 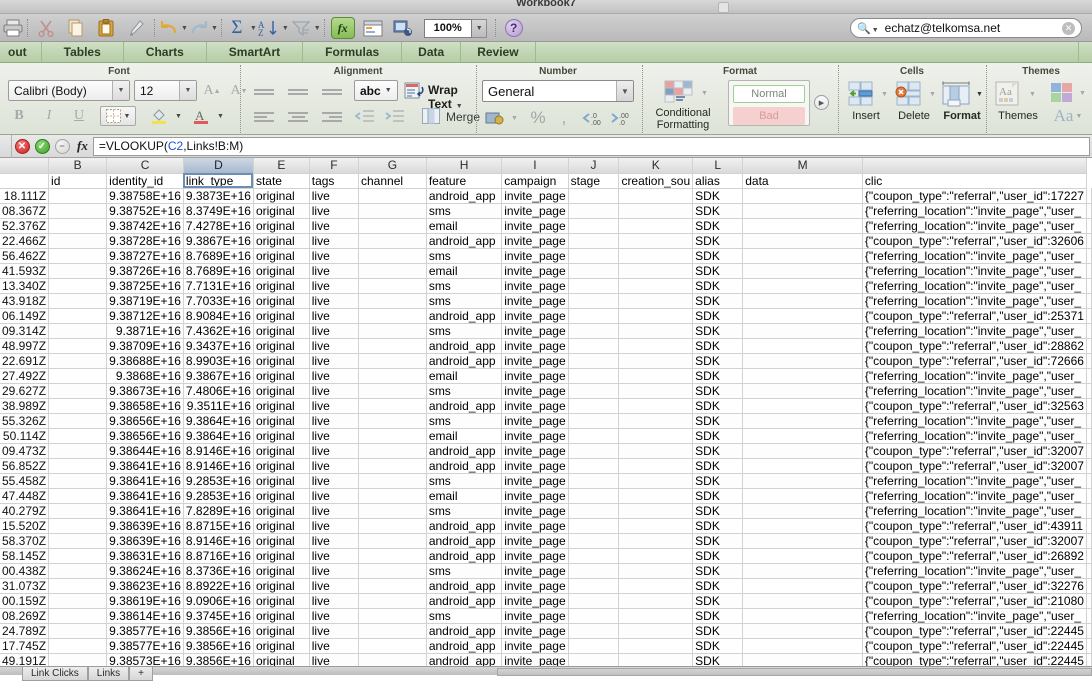 What do you see at coordinates (218, 541) in the screenshot?
I see `cell-D: 8.9146E+16` at bounding box center [218, 541].